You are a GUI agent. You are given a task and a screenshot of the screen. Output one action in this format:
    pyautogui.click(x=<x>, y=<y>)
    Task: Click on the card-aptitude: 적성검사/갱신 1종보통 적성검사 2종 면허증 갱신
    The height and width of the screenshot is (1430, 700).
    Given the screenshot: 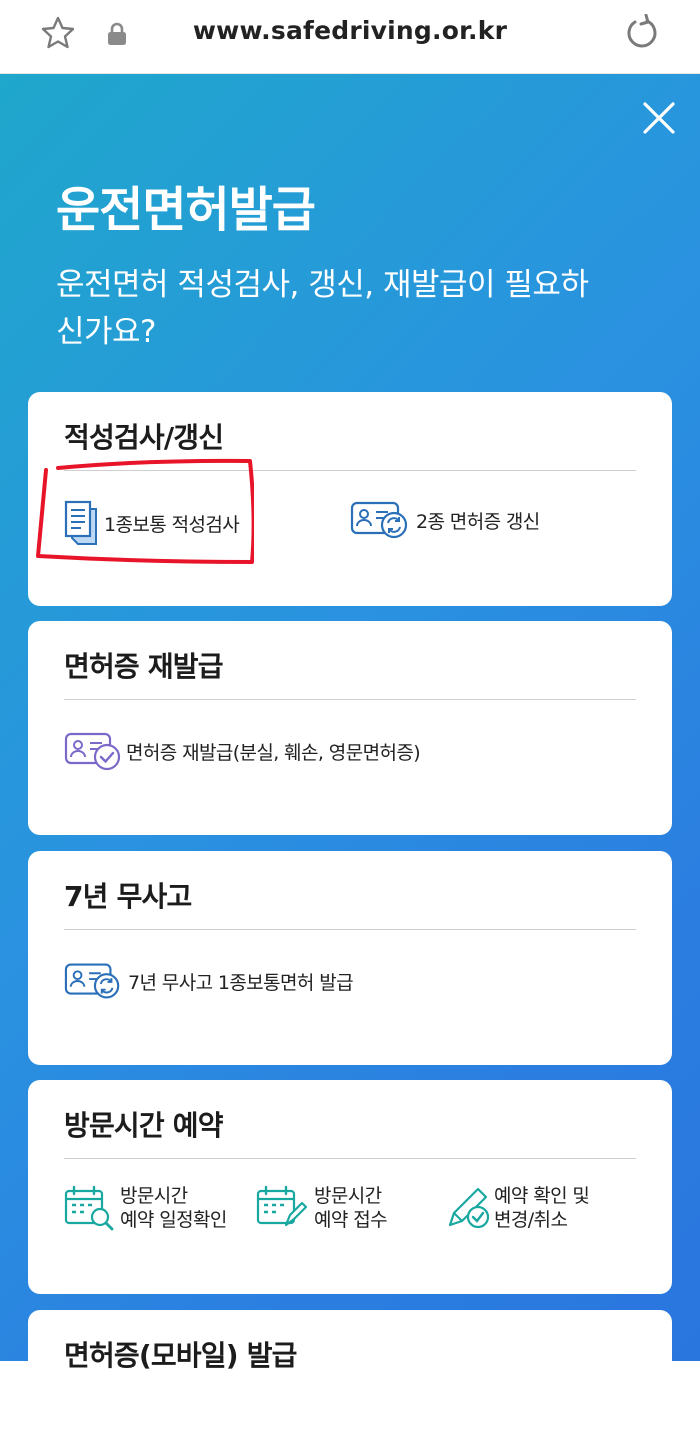 What is the action you would take?
    pyautogui.click(x=350, y=499)
    